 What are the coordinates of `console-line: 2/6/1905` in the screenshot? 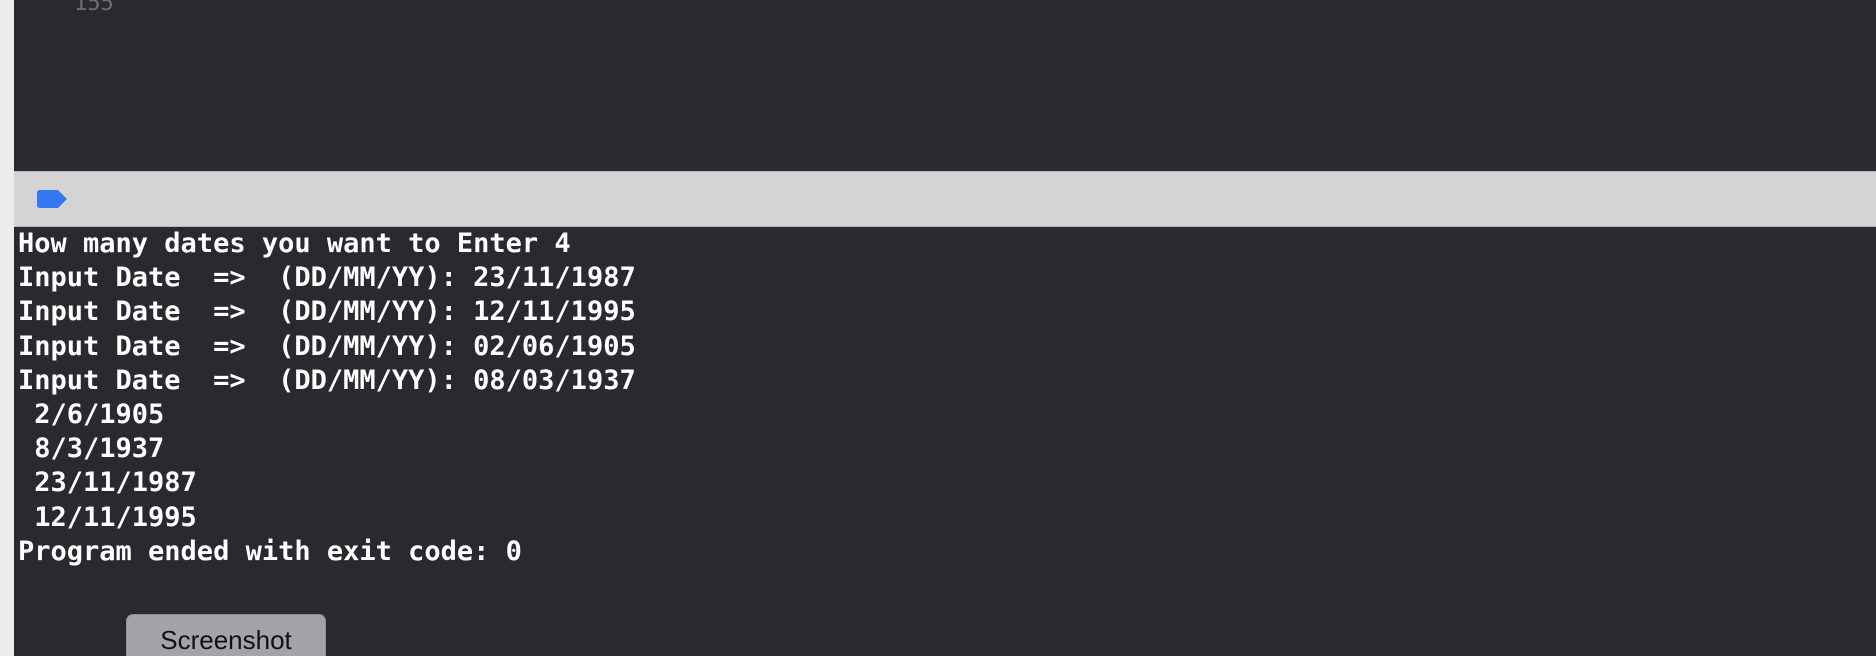 It's located at (91, 414).